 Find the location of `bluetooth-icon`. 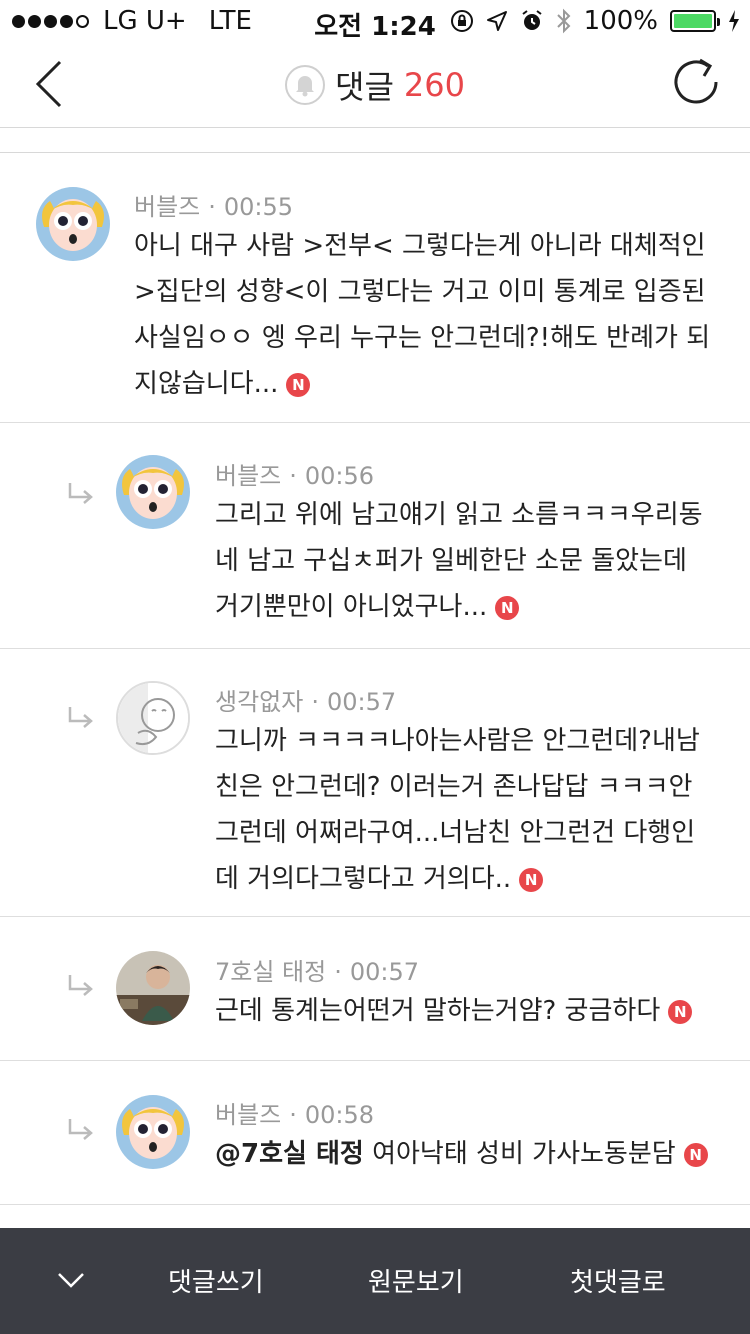

bluetooth-icon is located at coordinates (563, 21).